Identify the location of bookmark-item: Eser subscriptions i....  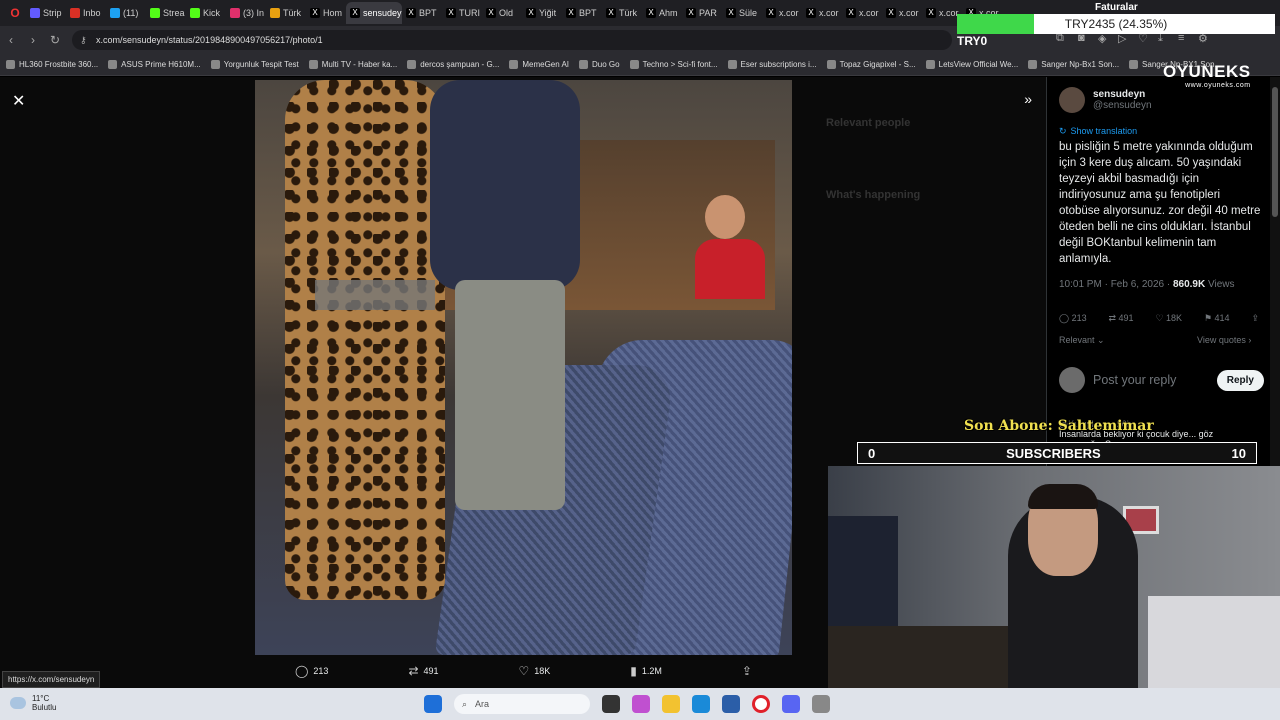
(772, 64).